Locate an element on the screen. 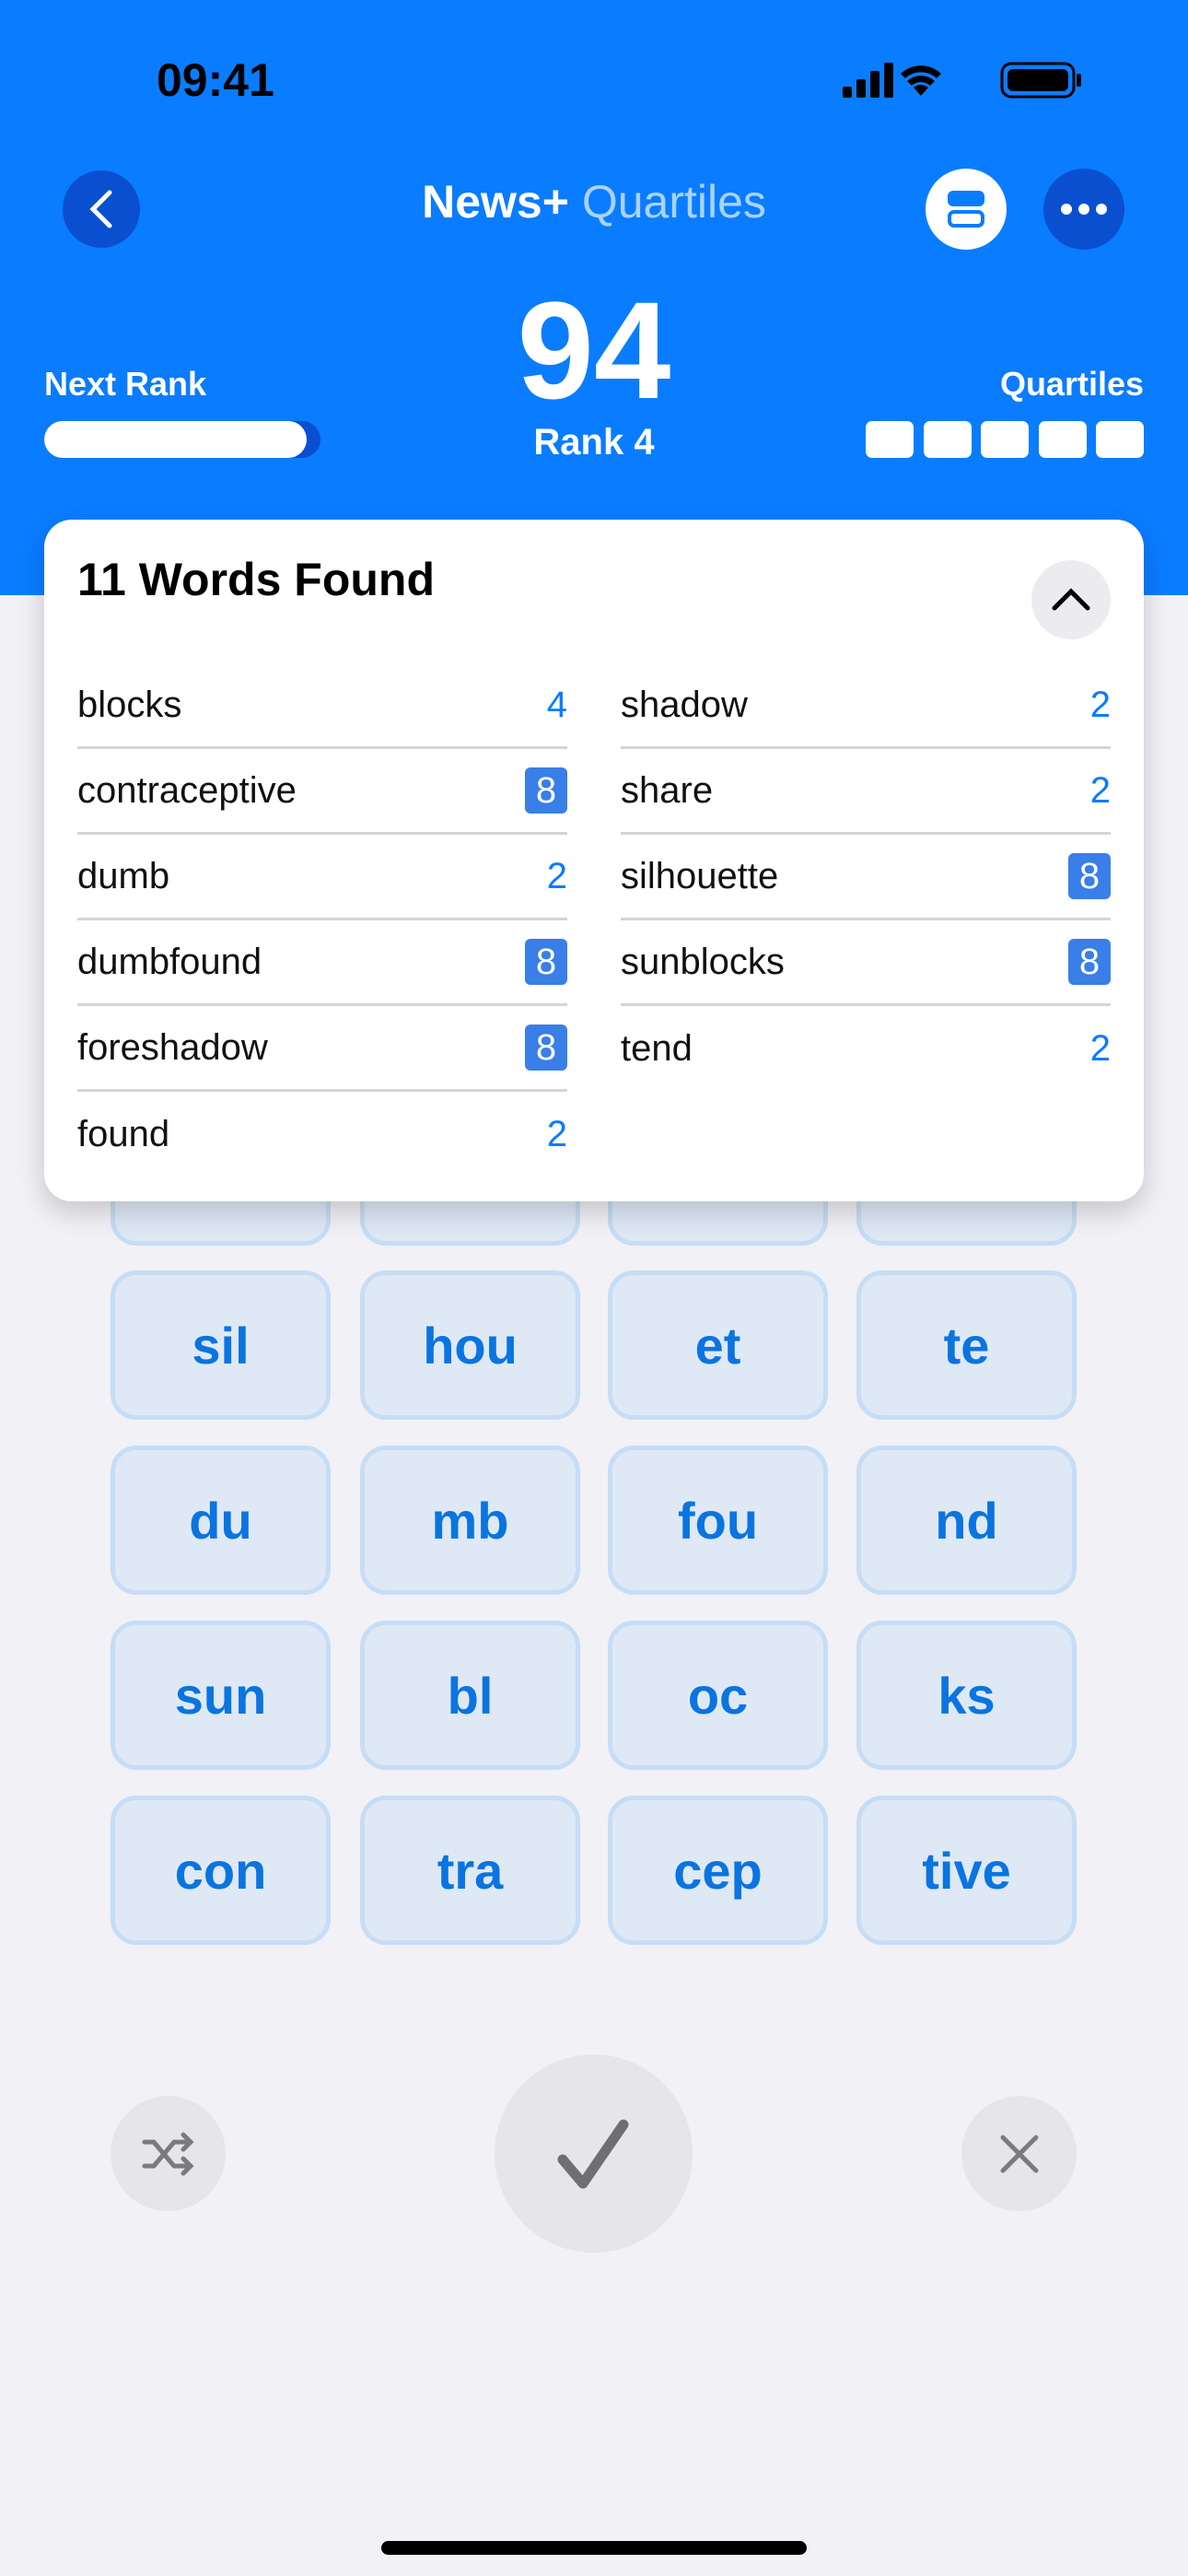  word: tend is located at coordinates (657, 1048).